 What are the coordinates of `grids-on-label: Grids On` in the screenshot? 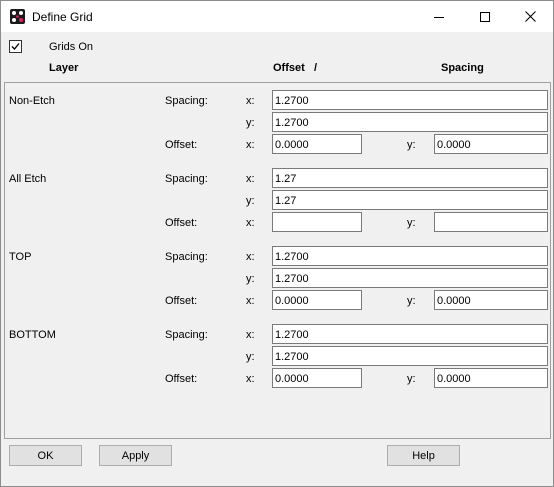 It's located at (71, 47).